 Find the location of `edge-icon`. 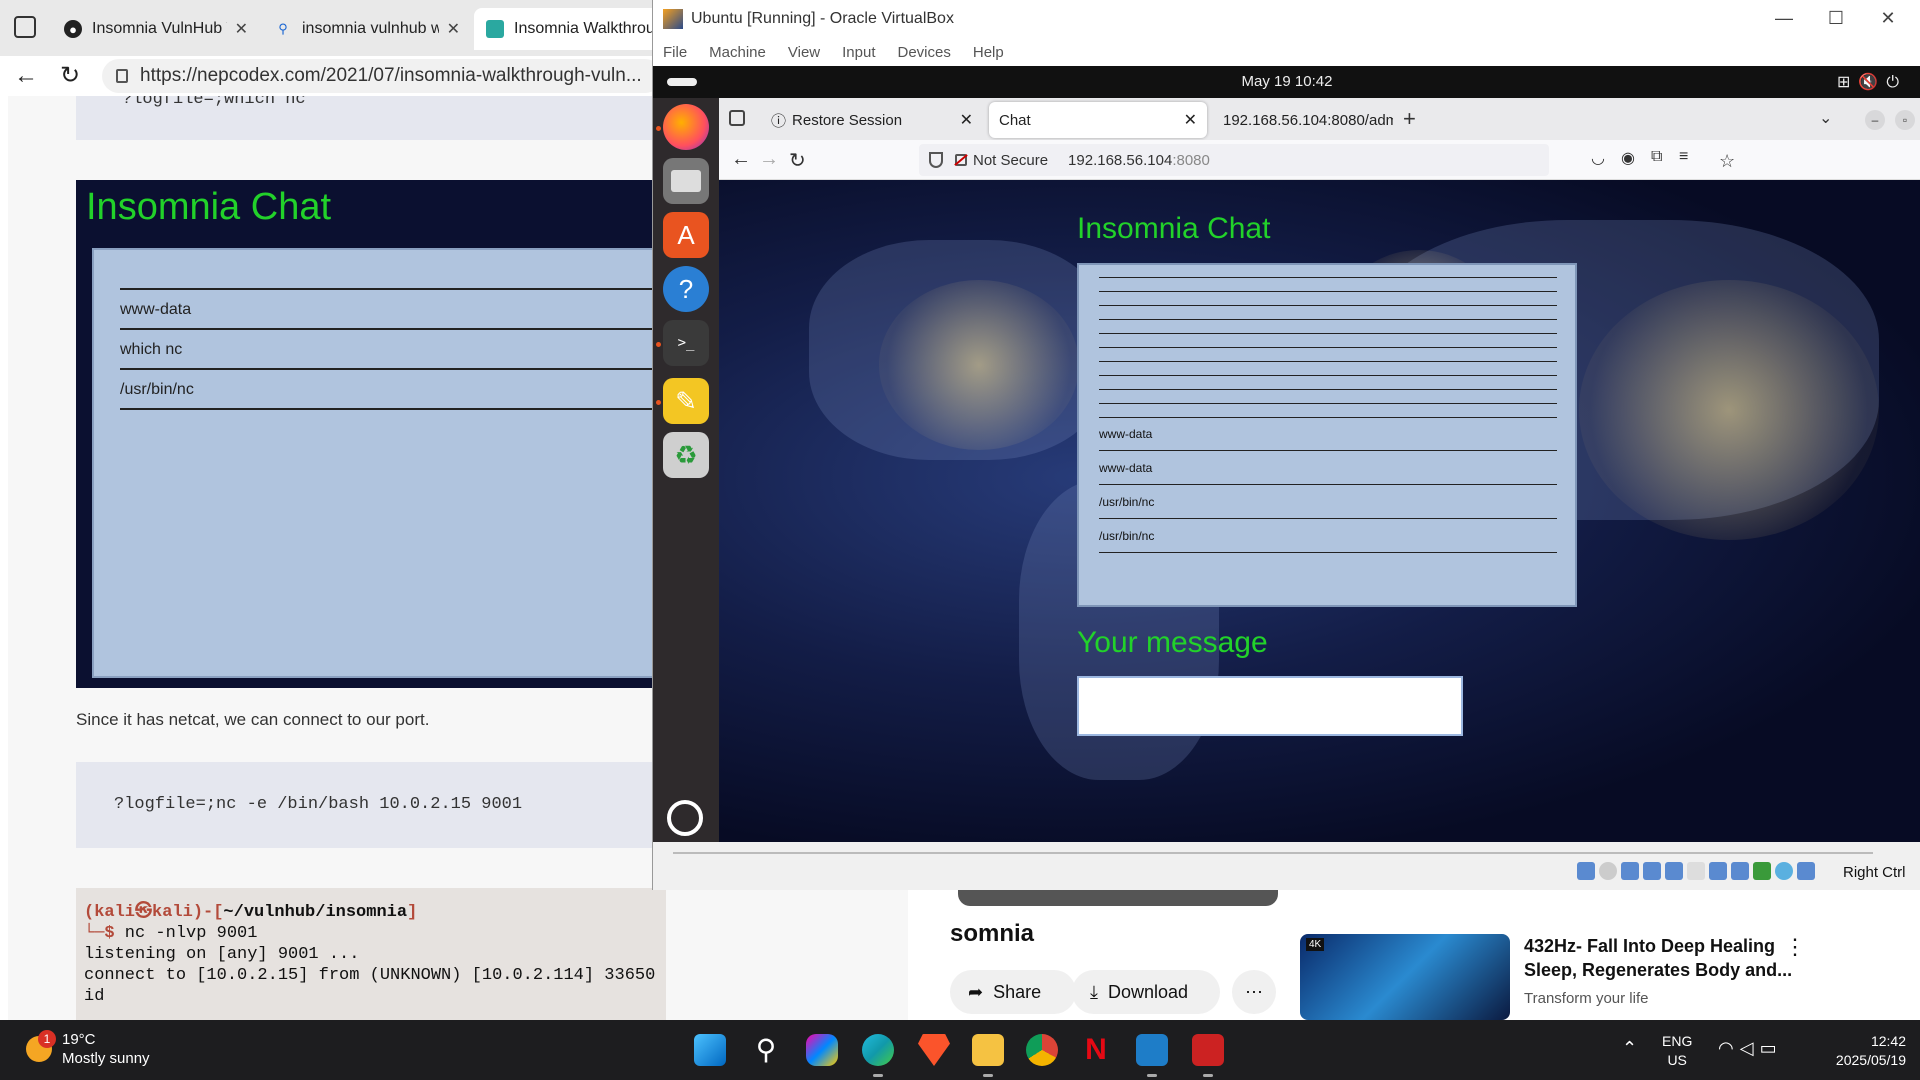

edge-icon is located at coordinates (878, 1055).